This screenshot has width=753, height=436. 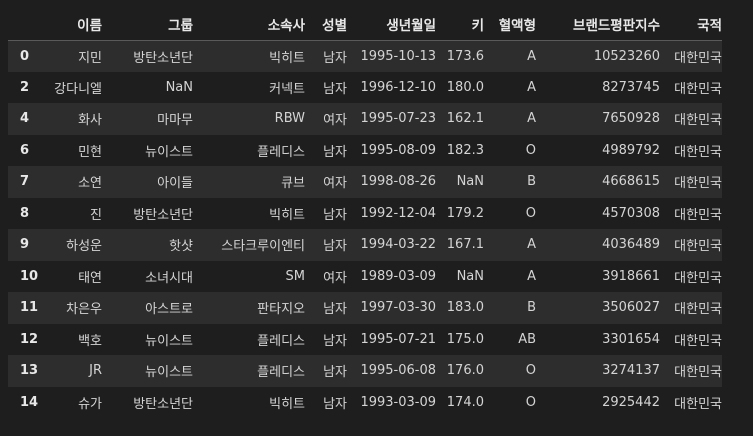 I want to click on cell-group: 소녀시대, so click(x=169, y=278).